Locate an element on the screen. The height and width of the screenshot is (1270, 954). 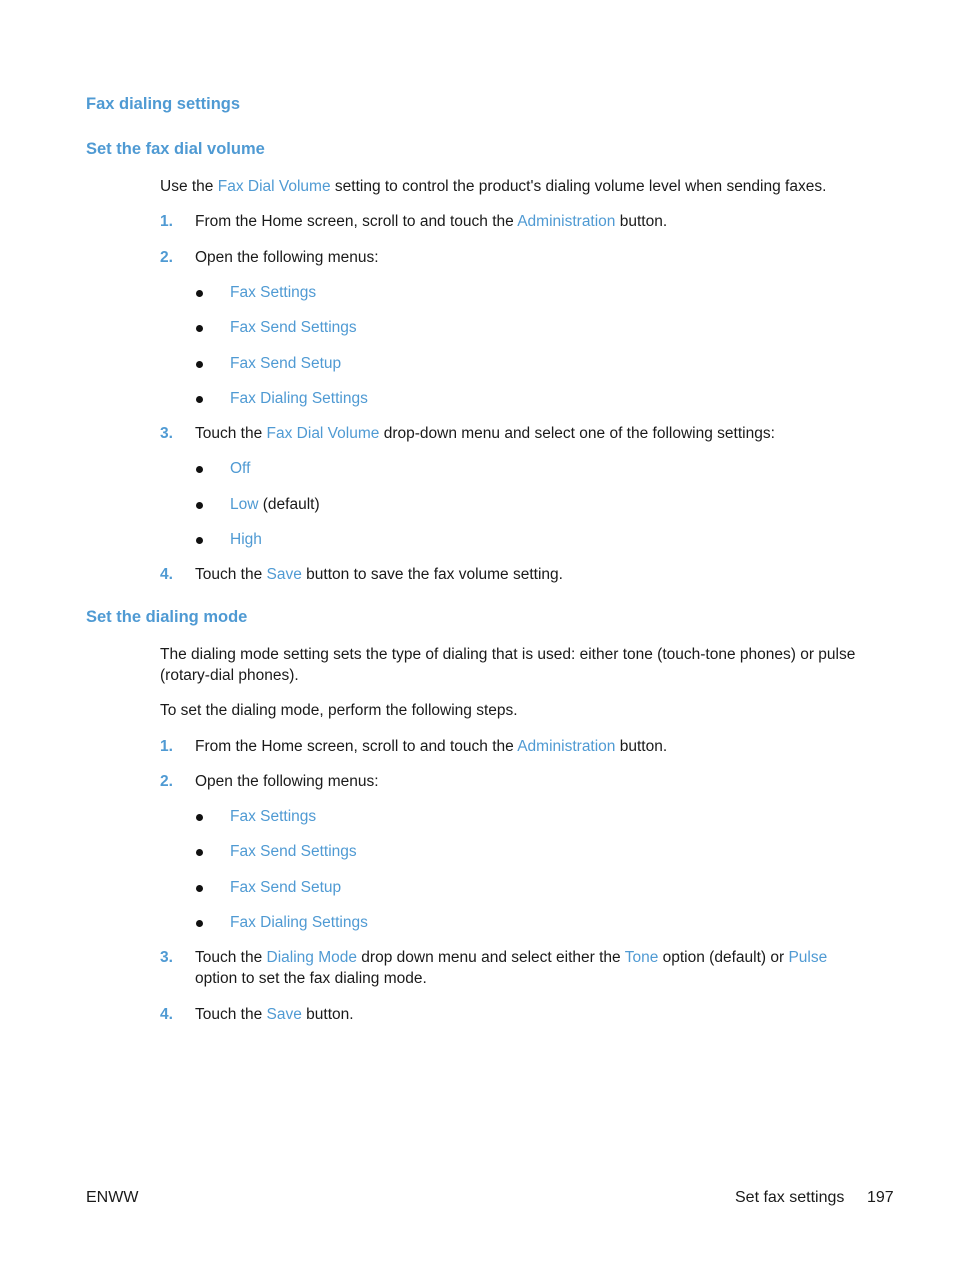
heading-fax-dial-volume: Set the fax dial volume is located at coordinates (175, 149).